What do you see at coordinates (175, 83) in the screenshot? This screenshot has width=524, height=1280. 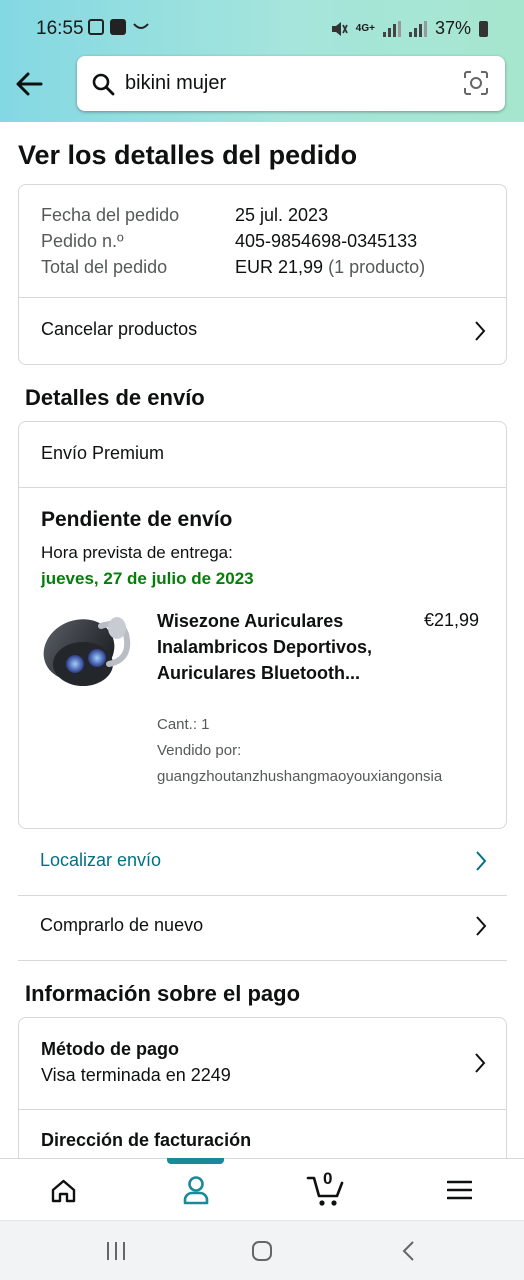 I see `search-input: bikini mujer` at bounding box center [175, 83].